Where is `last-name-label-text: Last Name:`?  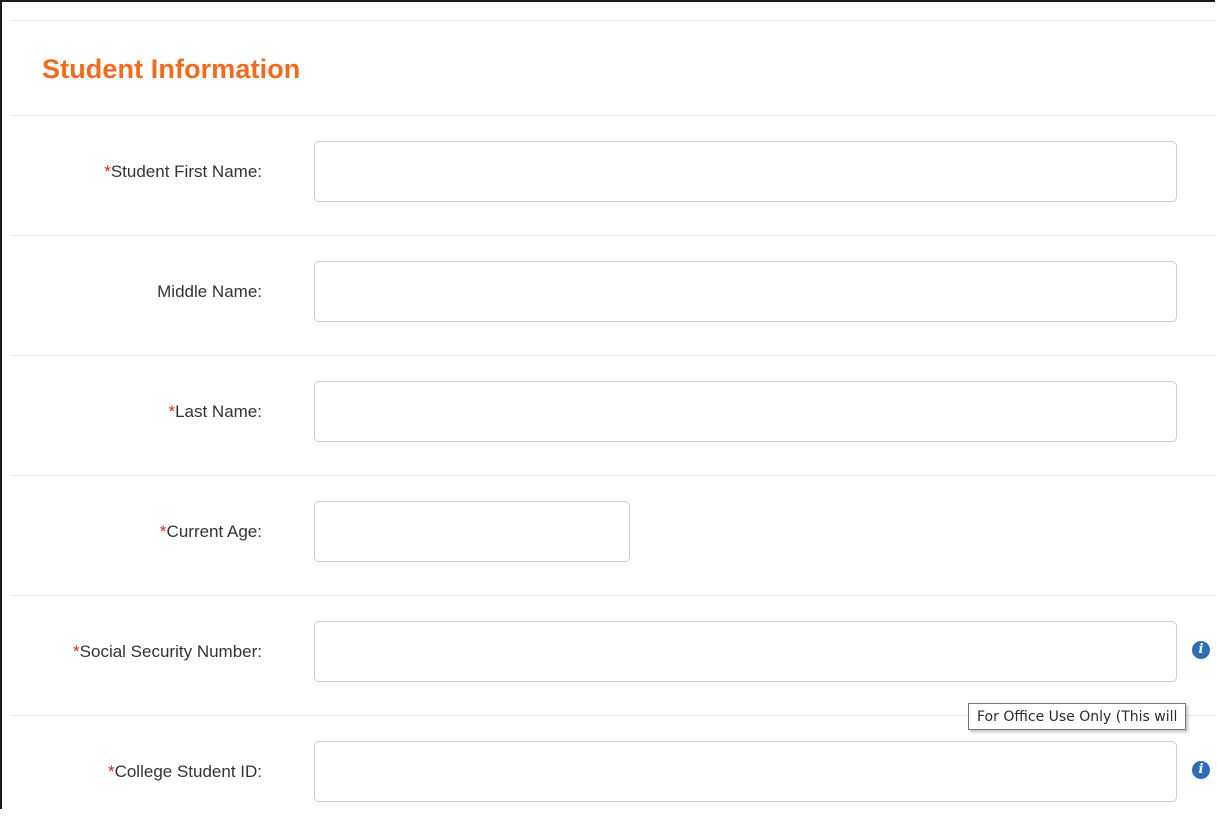 last-name-label-text: Last Name: is located at coordinates (218, 411).